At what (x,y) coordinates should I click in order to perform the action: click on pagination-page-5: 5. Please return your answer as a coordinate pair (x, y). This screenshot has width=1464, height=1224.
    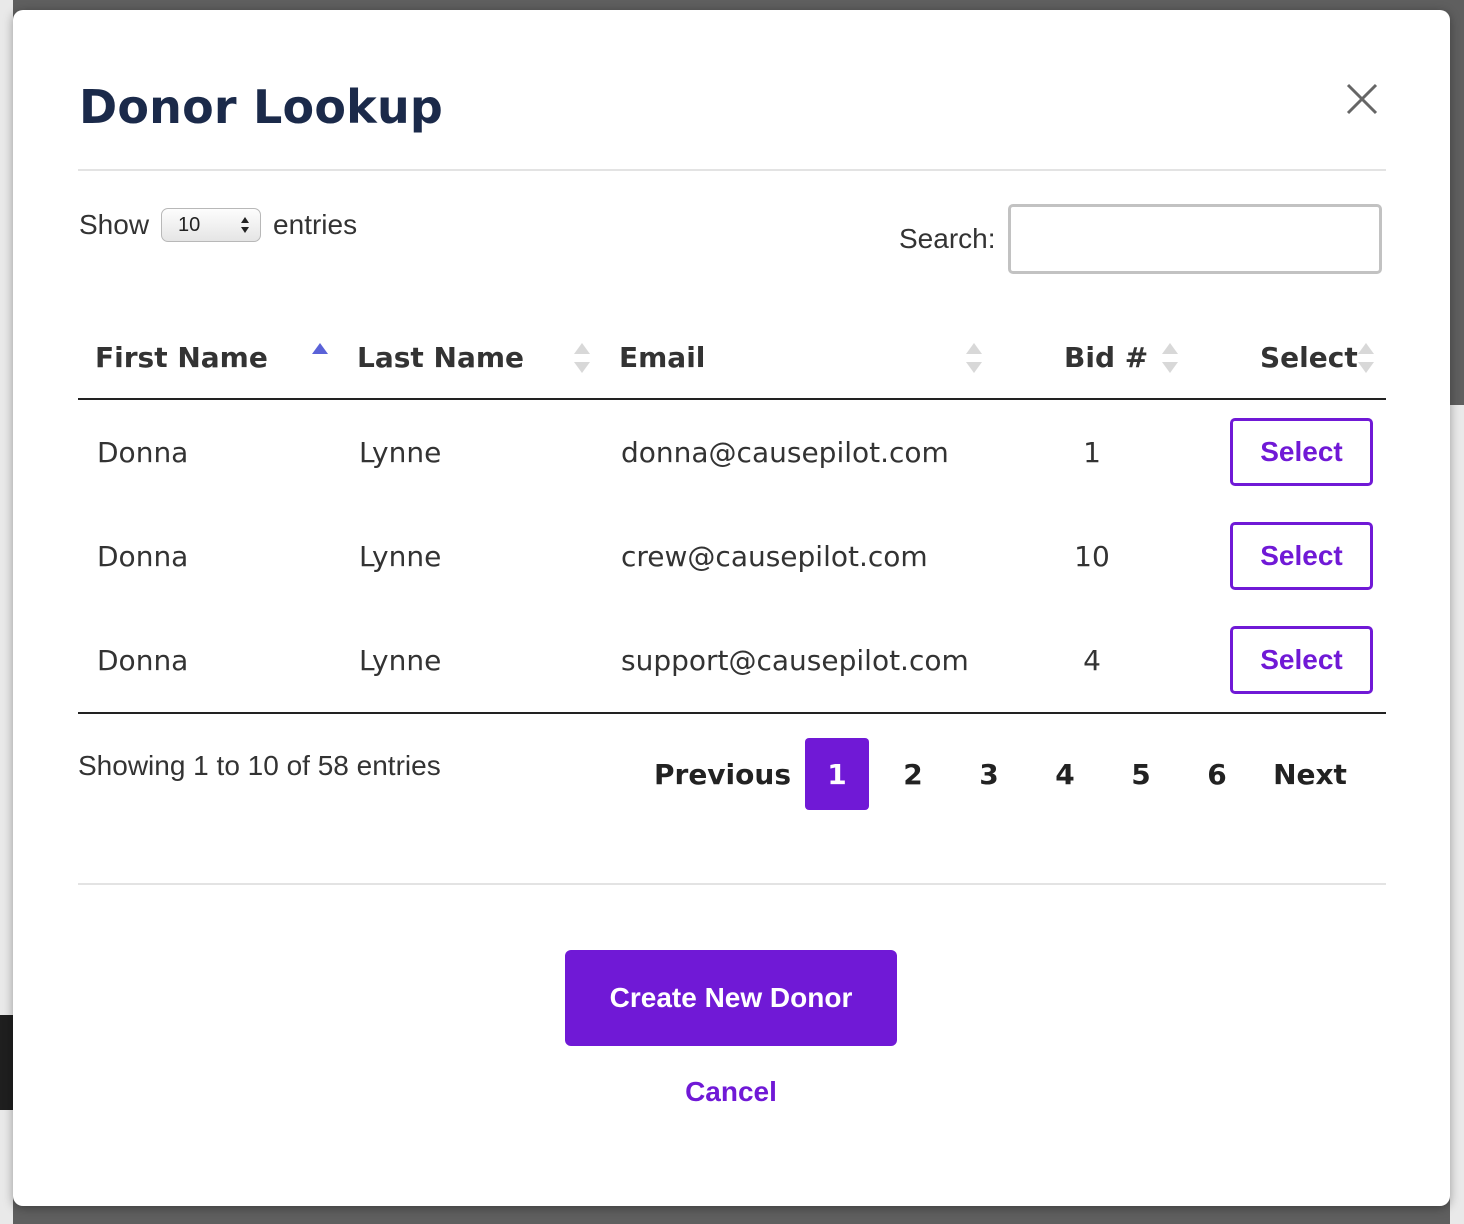
    Looking at the image, I should click on (1141, 774).